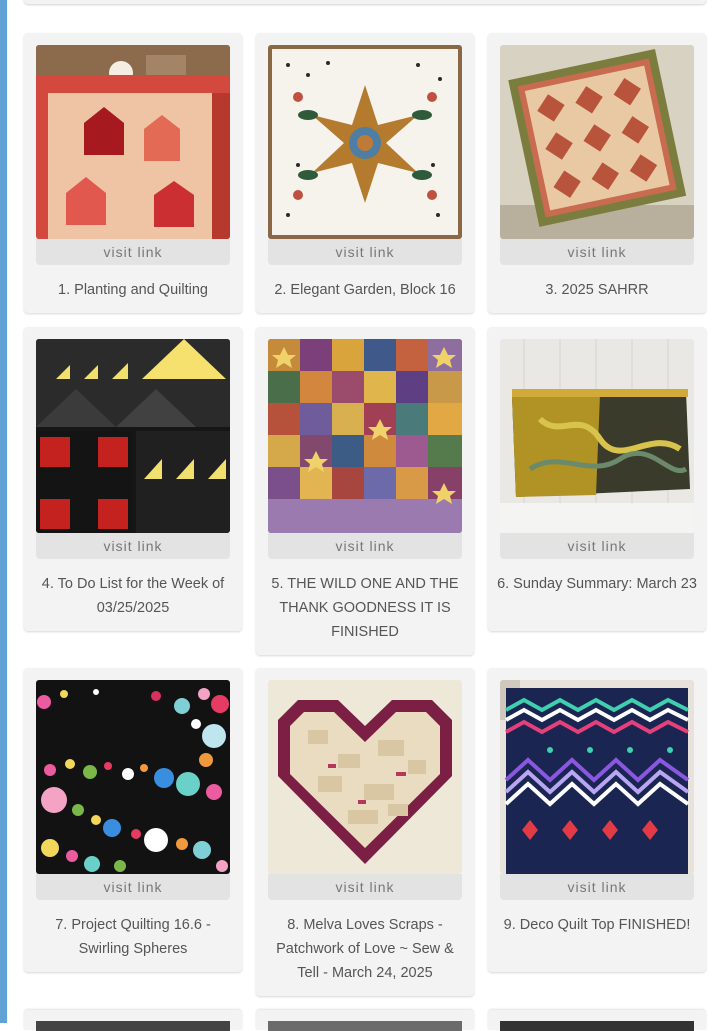  What do you see at coordinates (365, 290) in the screenshot?
I see `caption-2: 2. Elegant Garden, Block 16` at bounding box center [365, 290].